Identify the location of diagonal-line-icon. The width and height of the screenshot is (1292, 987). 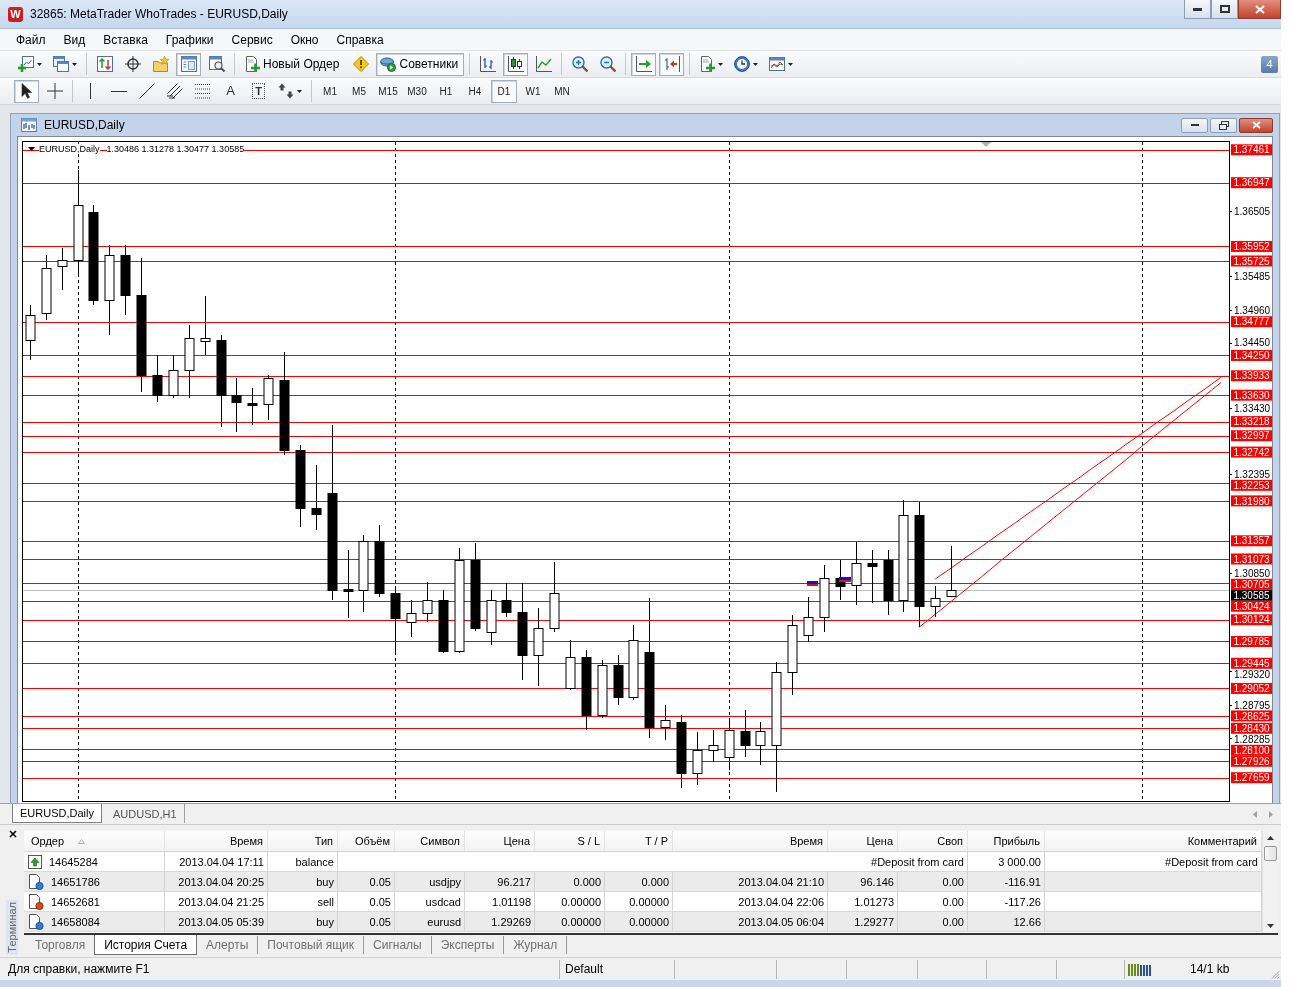
(146, 91).